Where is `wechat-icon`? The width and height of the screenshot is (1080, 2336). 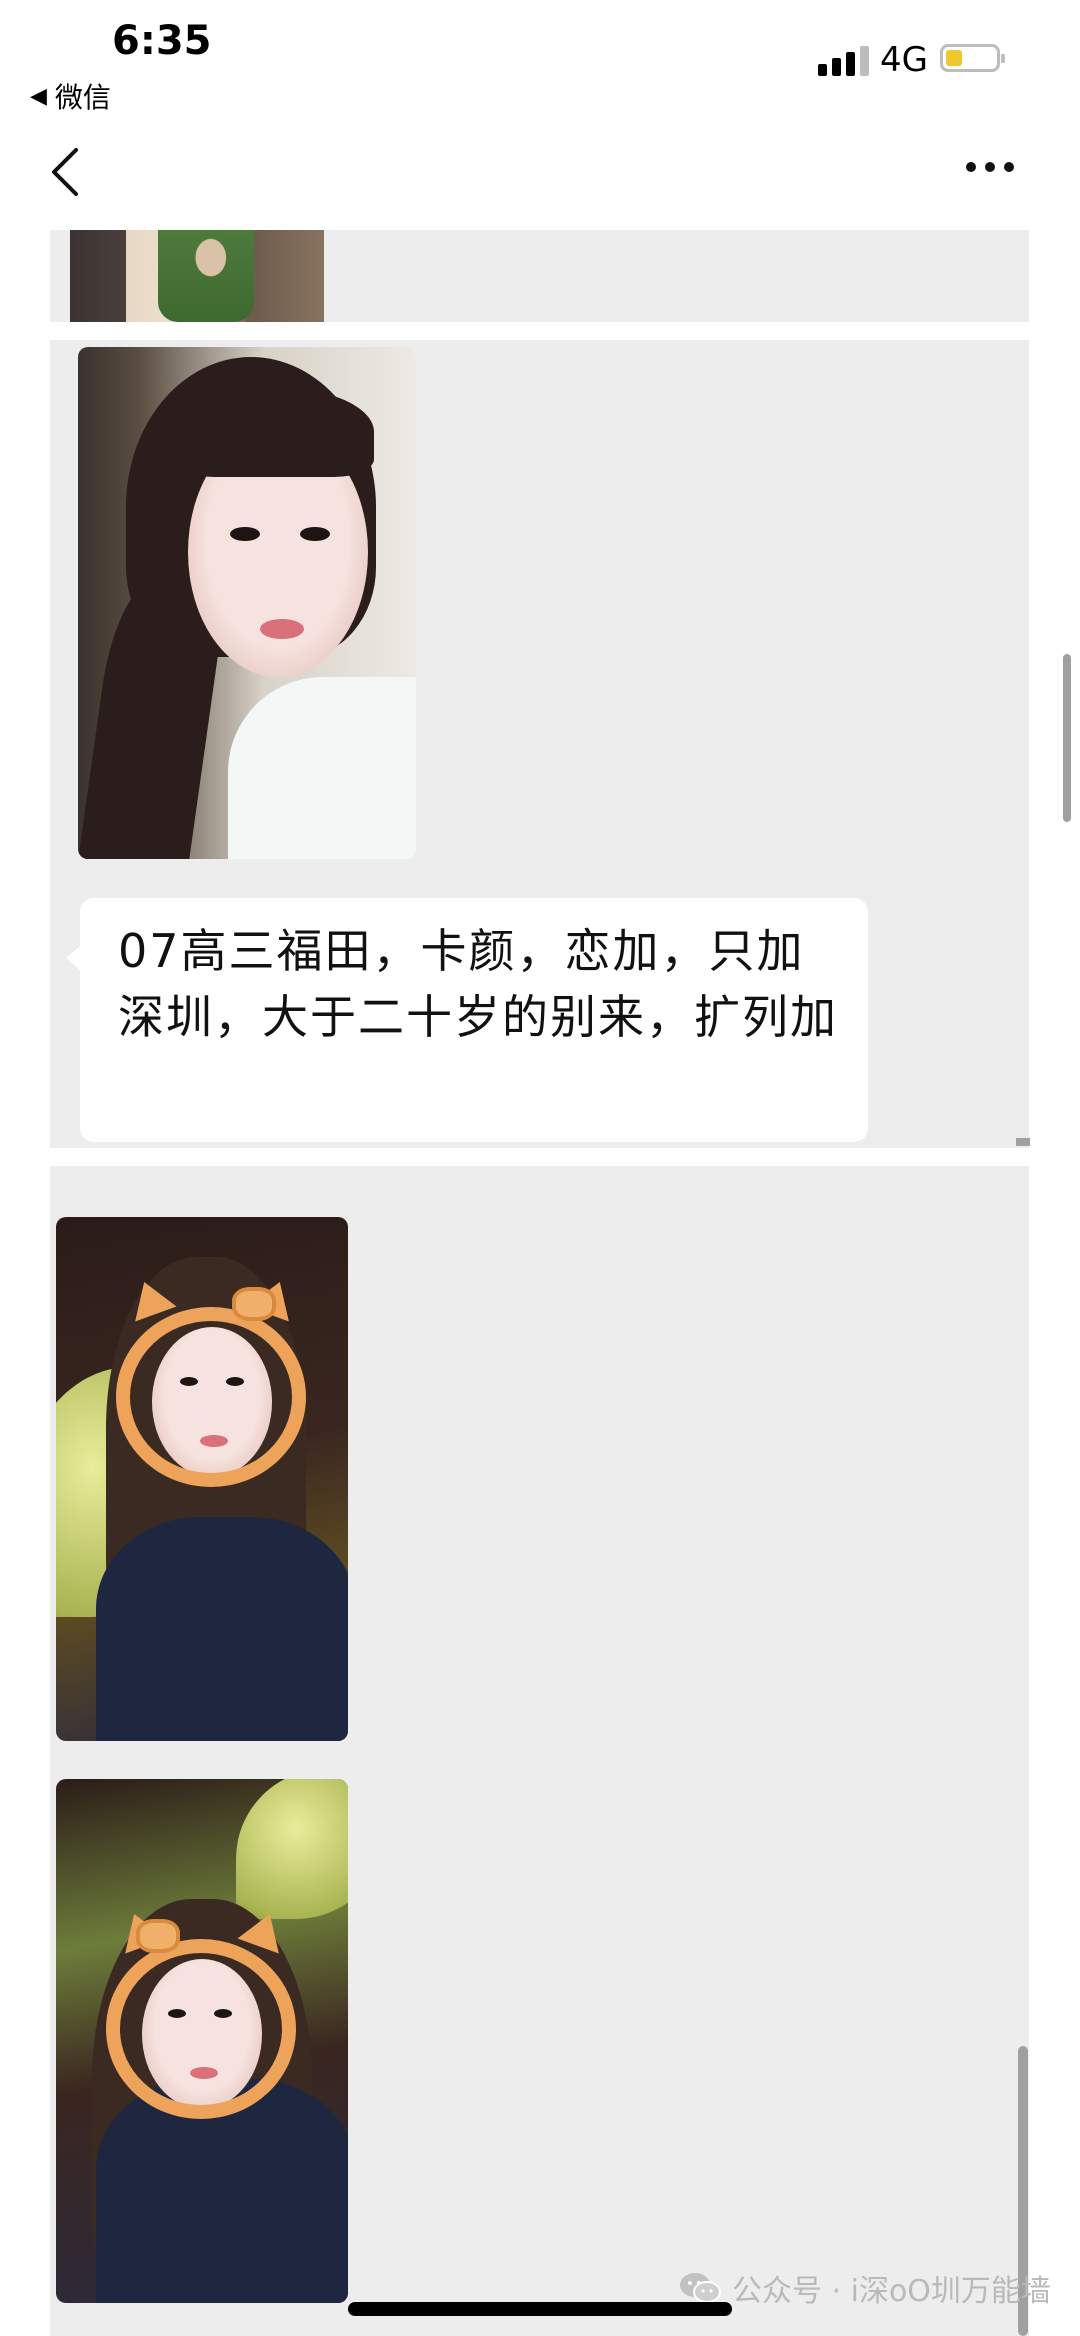 wechat-icon is located at coordinates (700, 2288).